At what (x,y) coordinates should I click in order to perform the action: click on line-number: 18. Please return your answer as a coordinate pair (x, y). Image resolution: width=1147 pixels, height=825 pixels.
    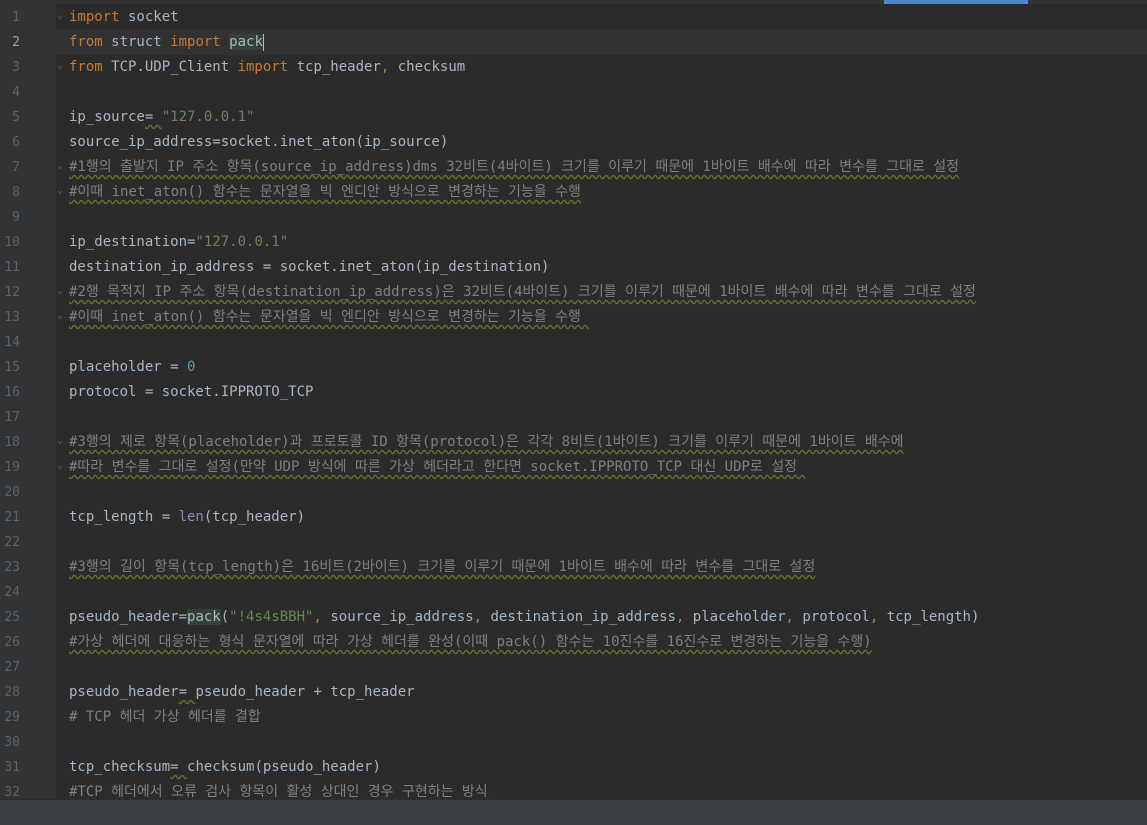
    Looking at the image, I should click on (12, 442).